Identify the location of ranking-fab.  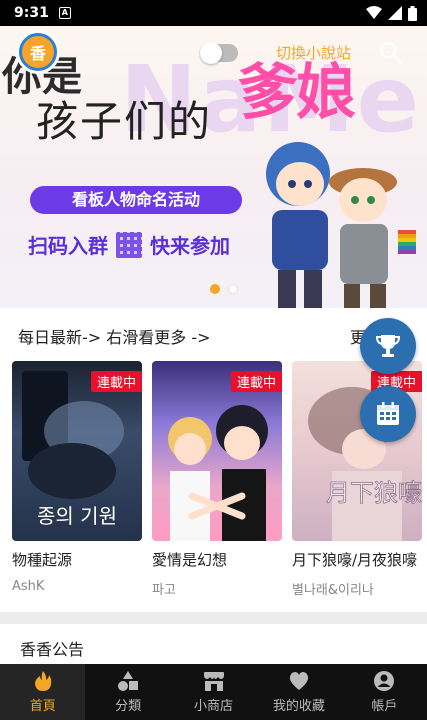
(388, 346).